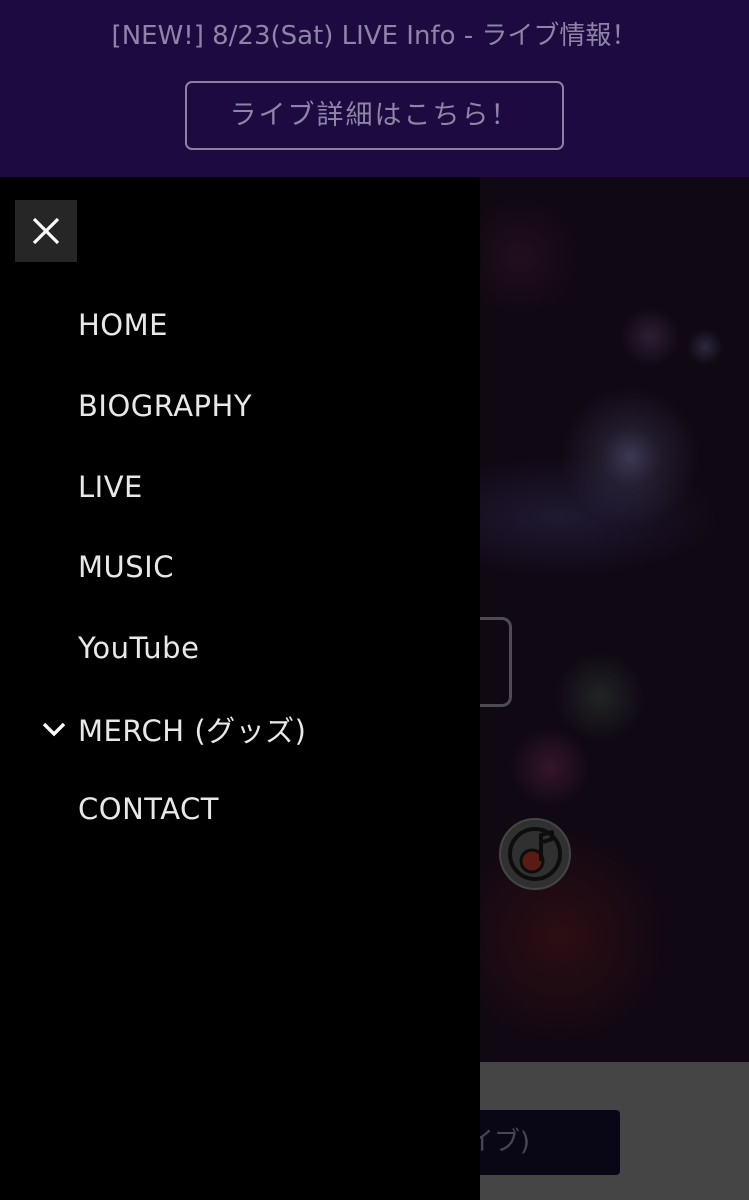 This screenshot has width=749, height=1200. I want to click on nav-item-biography: BIOGRAPHY, so click(240, 406).